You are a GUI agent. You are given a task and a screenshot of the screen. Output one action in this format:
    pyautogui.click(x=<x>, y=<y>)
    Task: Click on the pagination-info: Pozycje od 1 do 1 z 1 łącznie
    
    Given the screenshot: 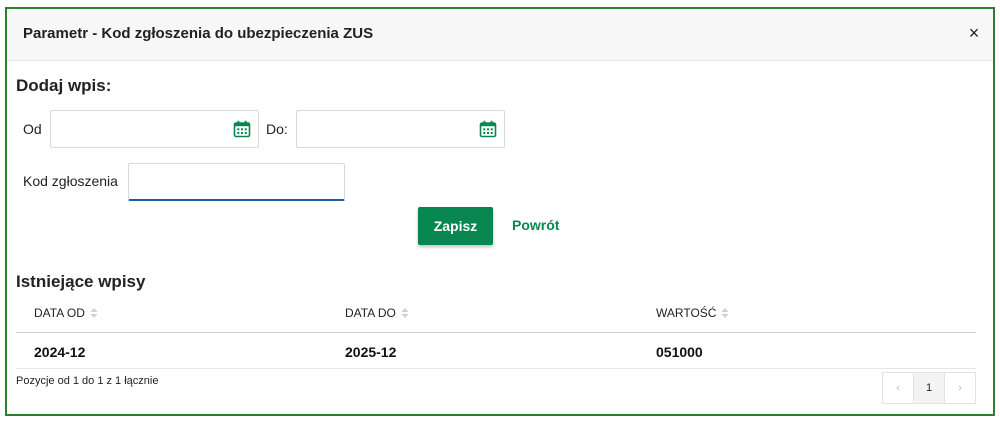 What is the action you would take?
    pyautogui.click(x=87, y=381)
    